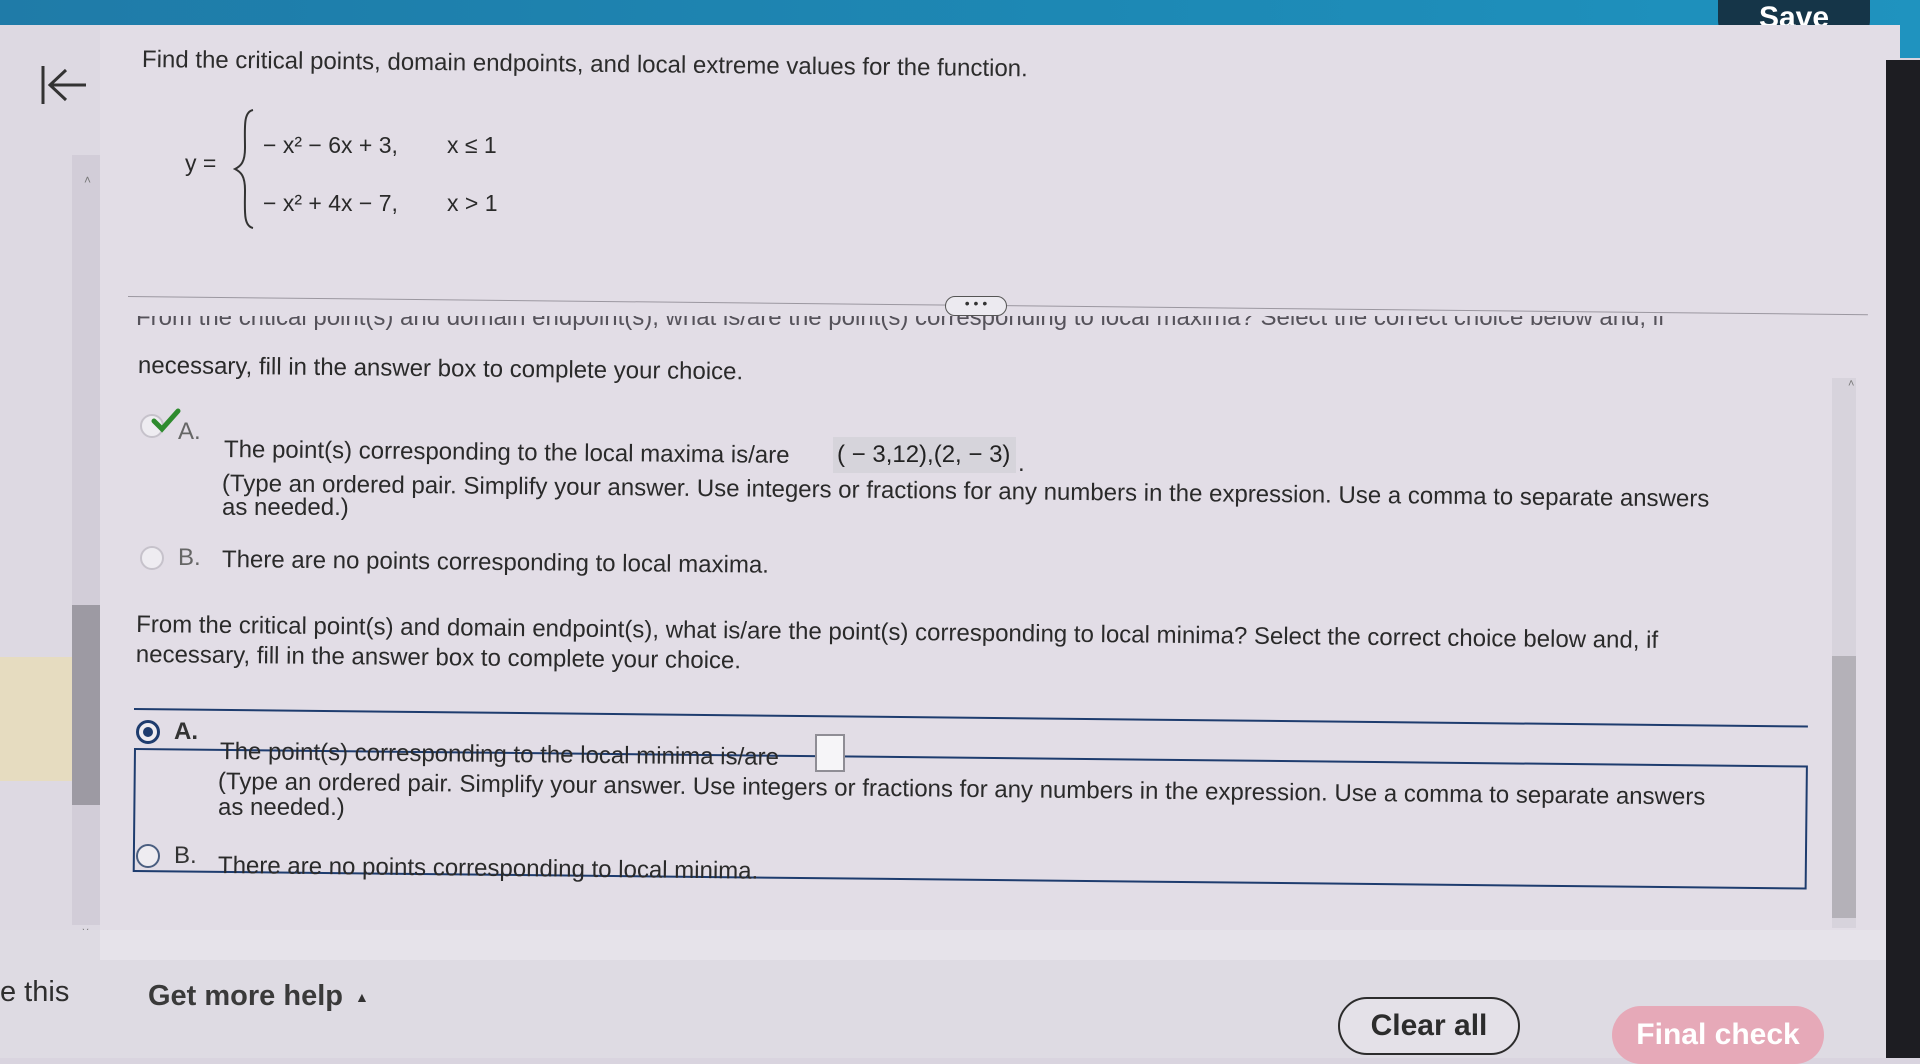 The height and width of the screenshot is (1064, 1920). What do you see at coordinates (1903, 559) in the screenshot?
I see `screen-bezel-edge` at bounding box center [1903, 559].